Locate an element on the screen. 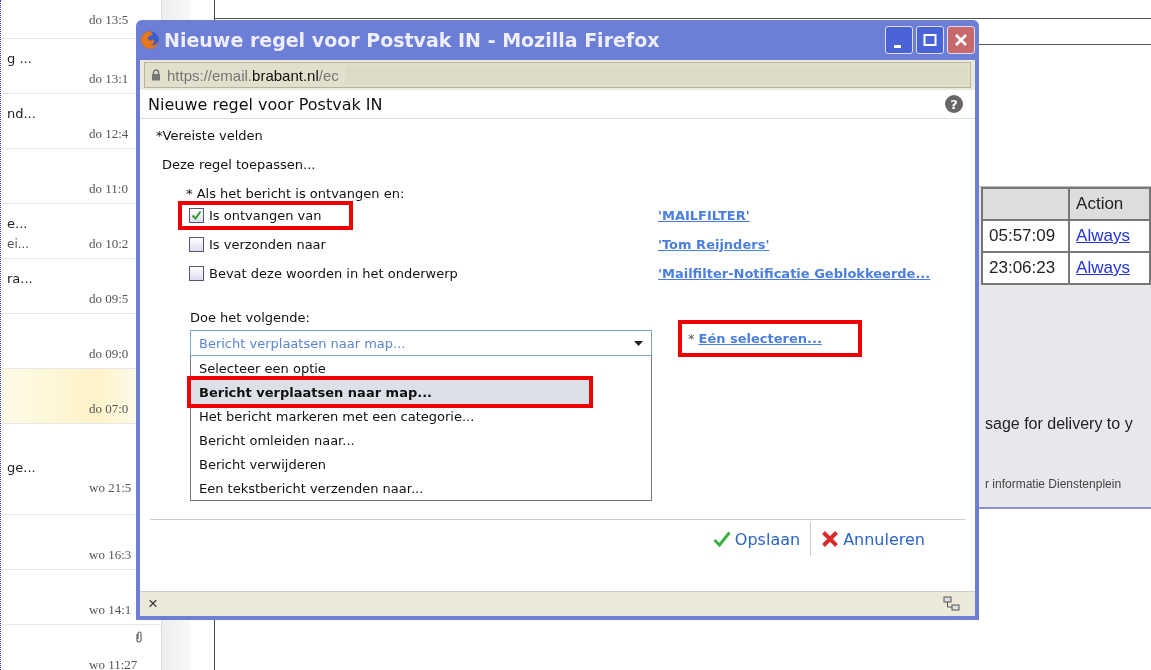 This screenshot has width=1151, height=670. required-mark: * is located at coordinates (691, 338).